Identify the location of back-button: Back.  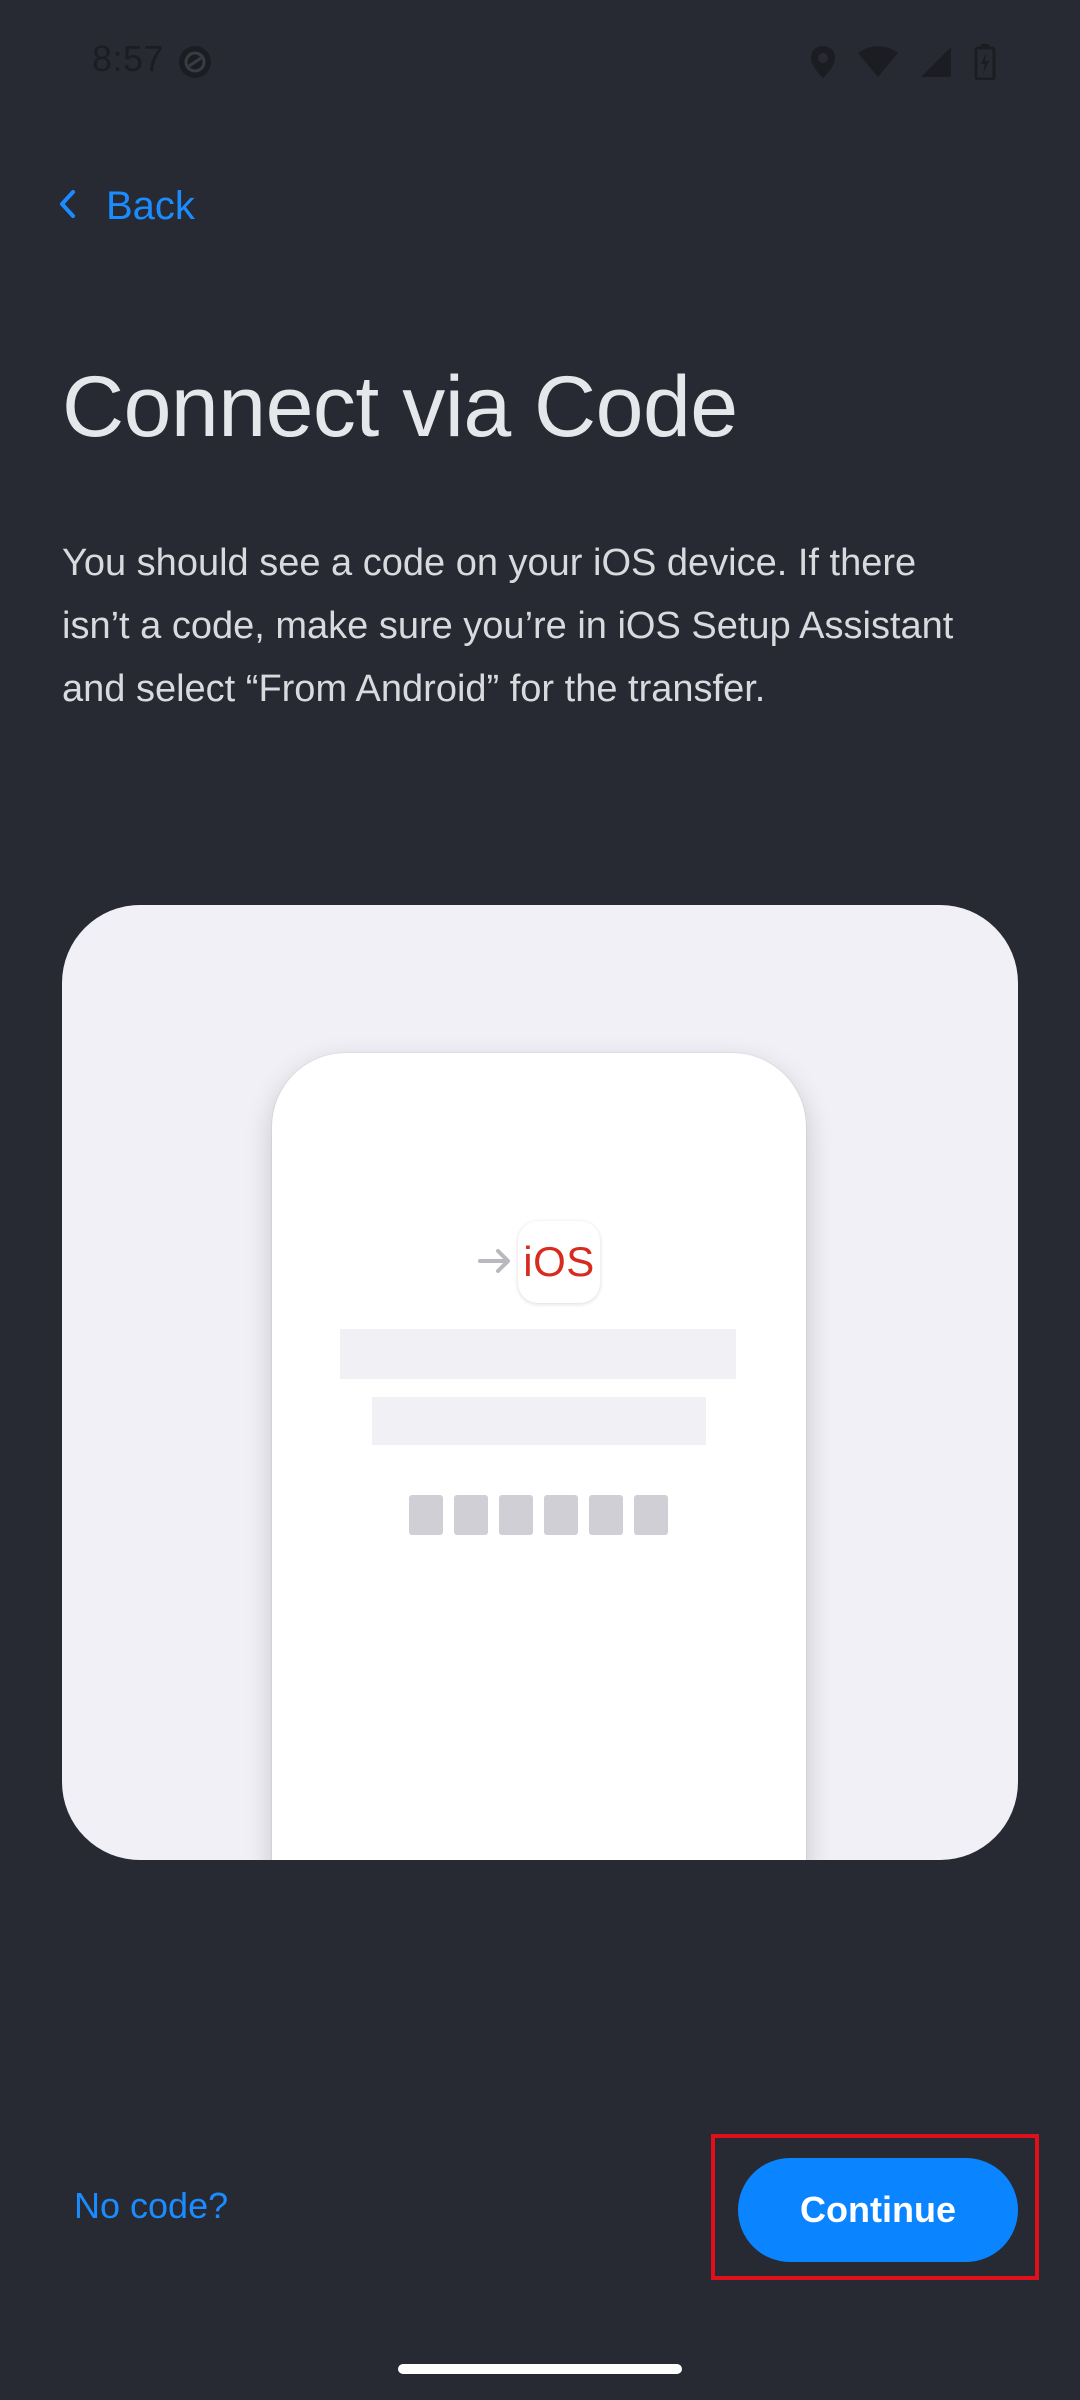
(126, 206).